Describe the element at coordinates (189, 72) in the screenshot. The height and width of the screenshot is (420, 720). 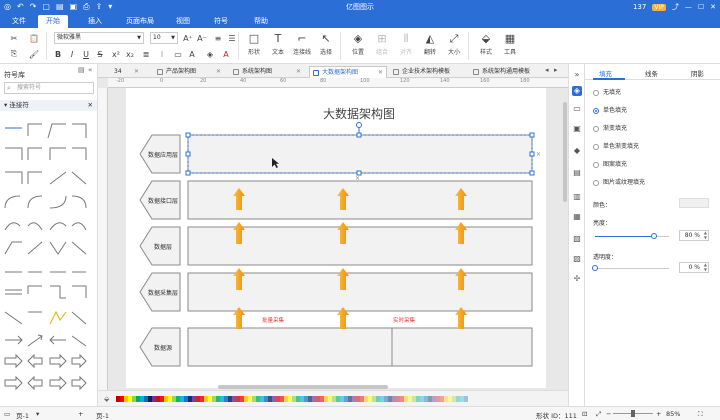
I see `doc-tab: 产品架构图 ✕` at that location.